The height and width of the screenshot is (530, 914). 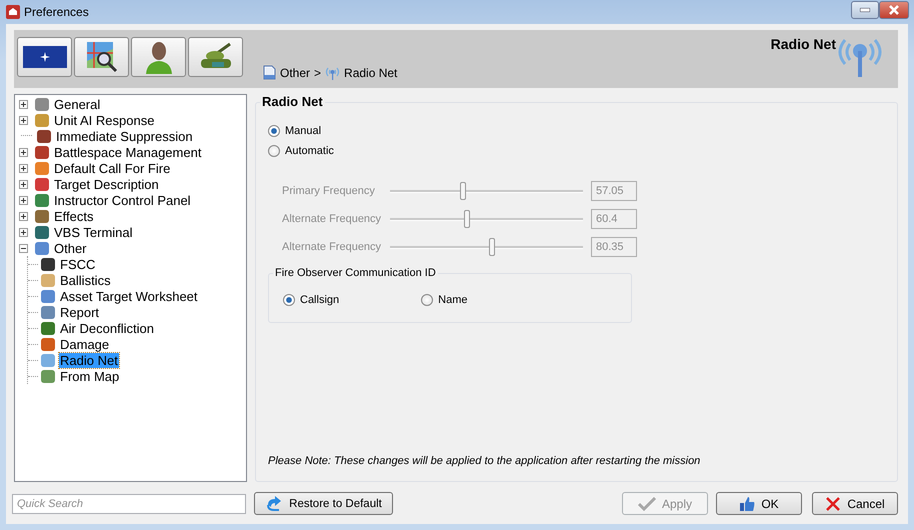 I want to click on person-icon, so click(x=158, y=57).